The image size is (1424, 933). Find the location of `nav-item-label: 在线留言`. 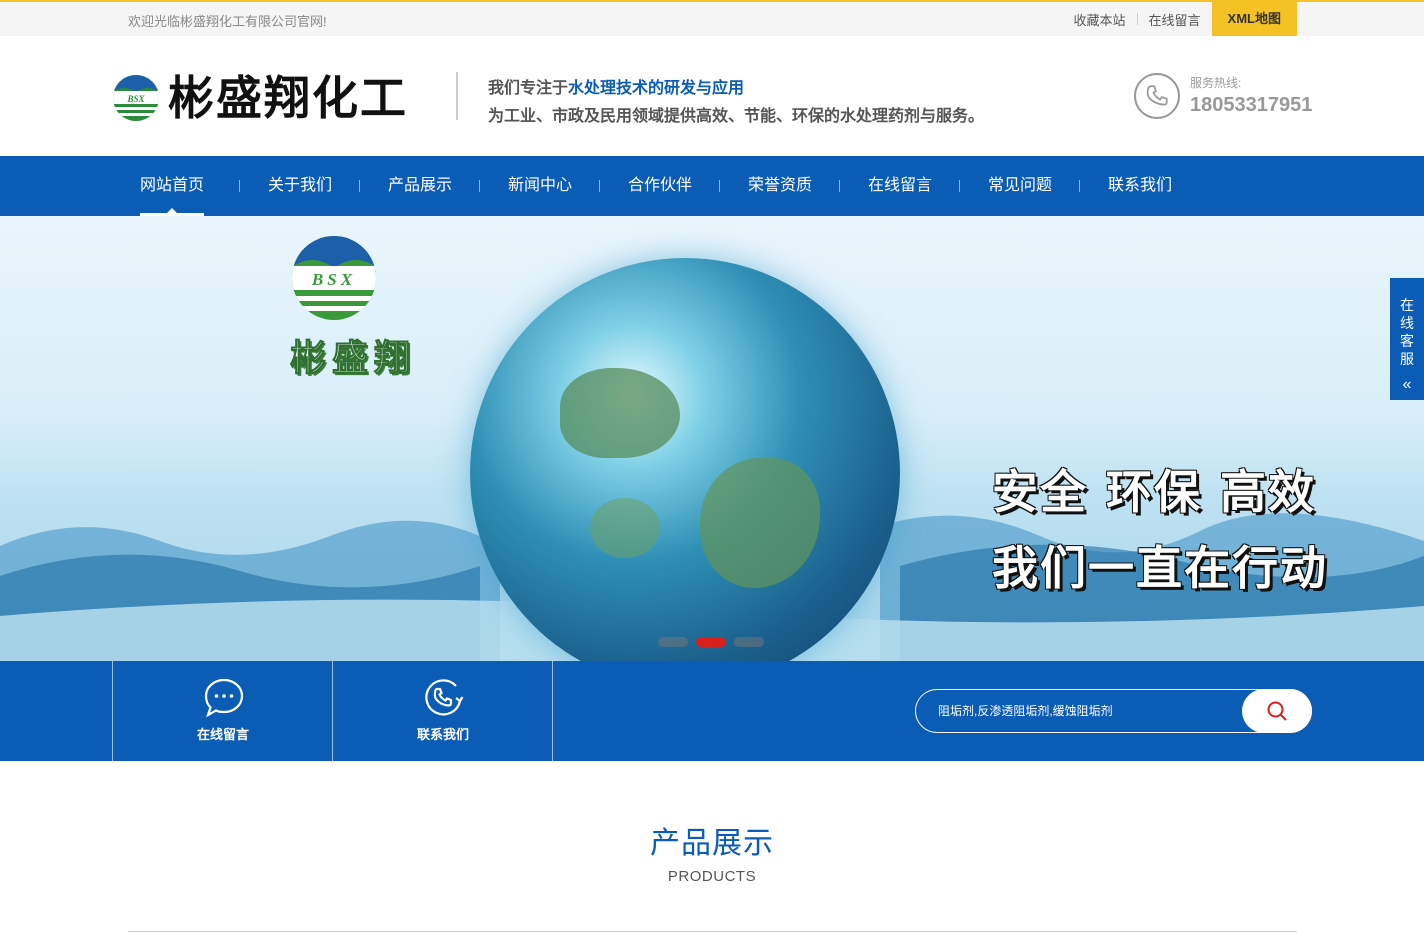

nav-item-label: 在线留言 is located at coordinates (899, 185).